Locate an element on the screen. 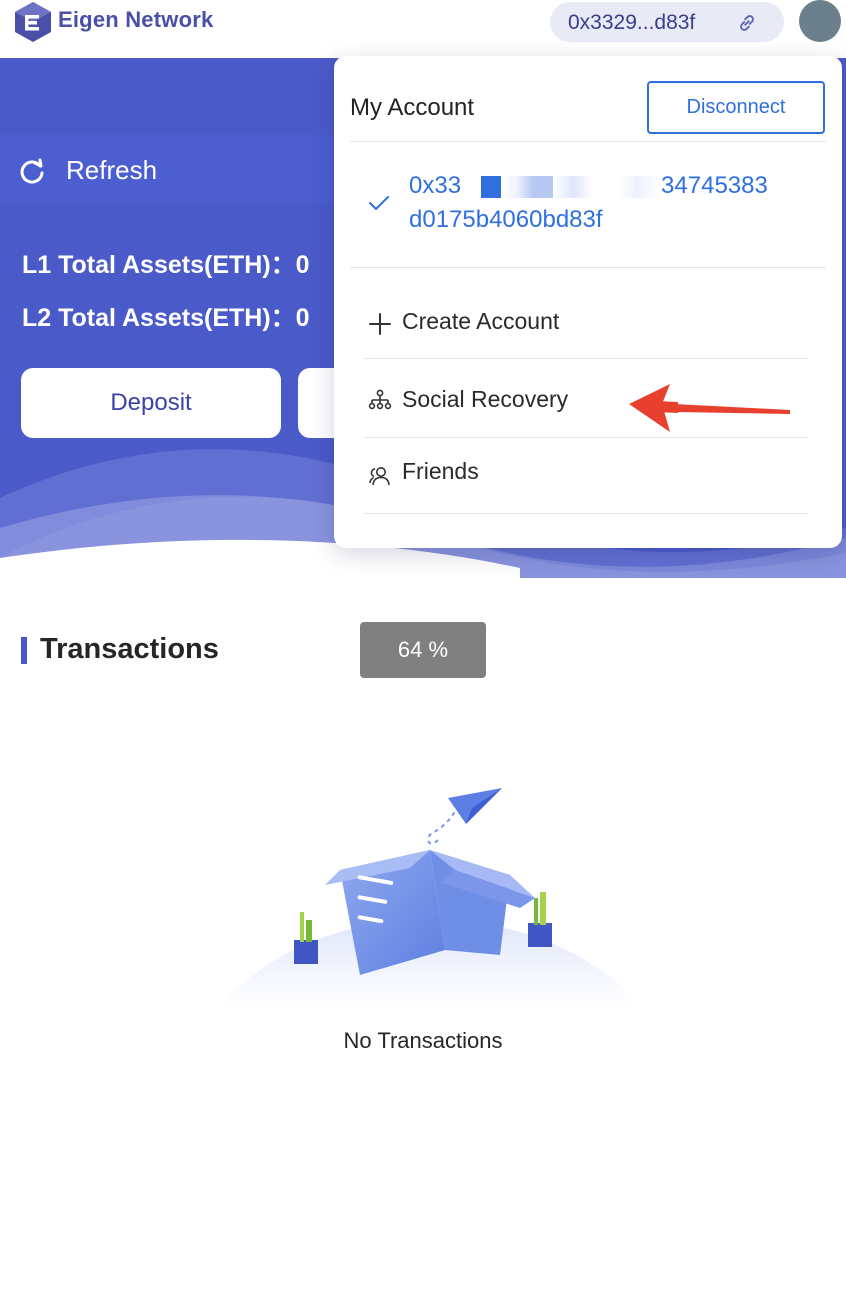  wallet-address-pill: 0x3329...d83f is located at coordinates (667, 22).